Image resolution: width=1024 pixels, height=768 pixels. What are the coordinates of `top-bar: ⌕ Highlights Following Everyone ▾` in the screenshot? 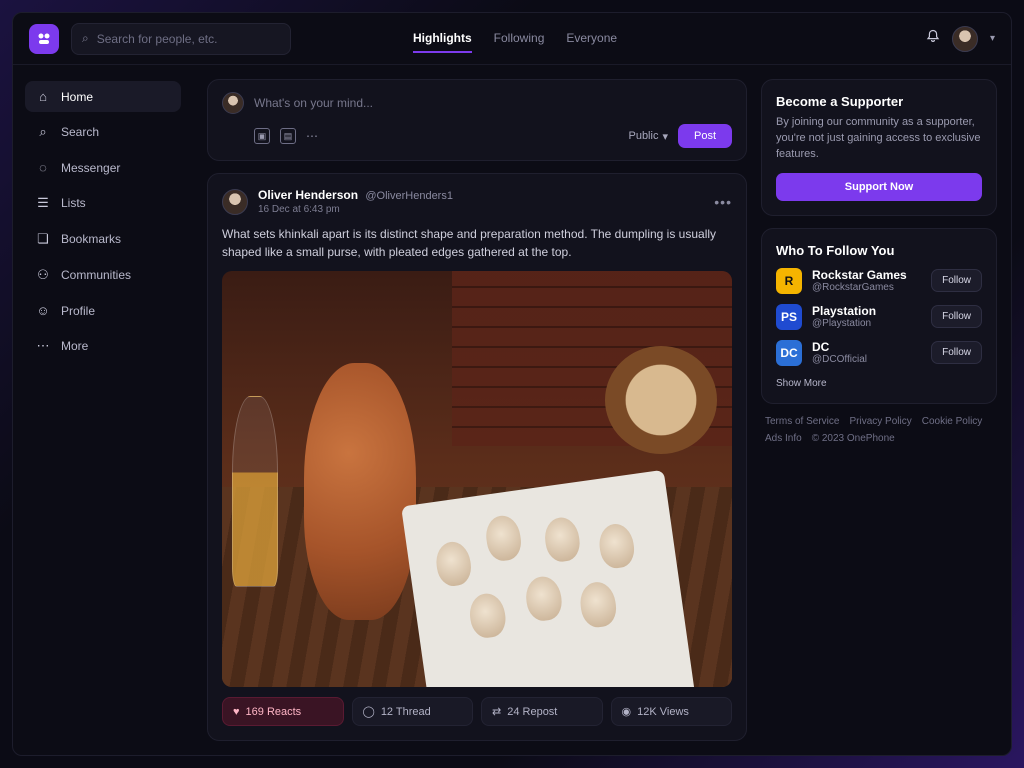 It's located at (512, 39).